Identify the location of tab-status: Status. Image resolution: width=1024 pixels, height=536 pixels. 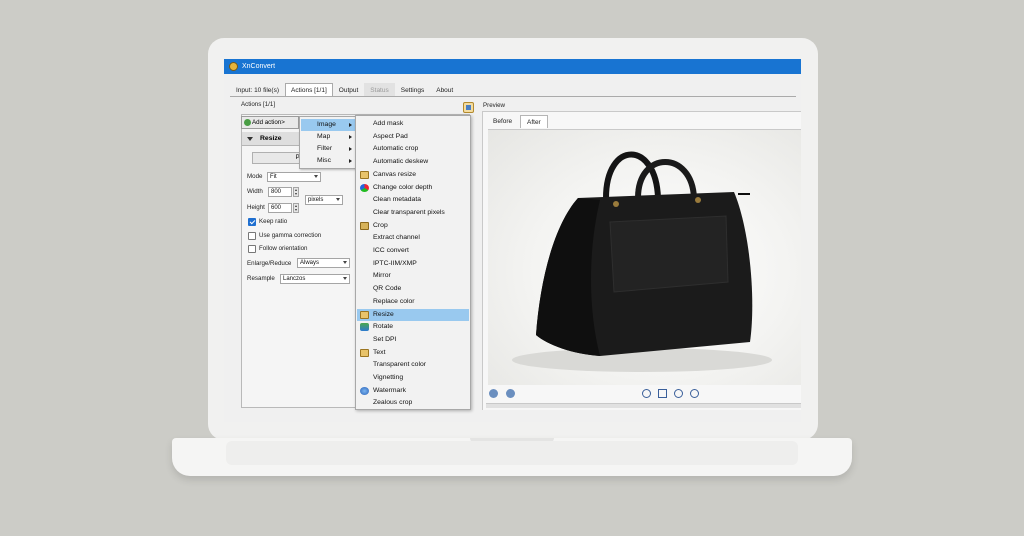
(379, 90).